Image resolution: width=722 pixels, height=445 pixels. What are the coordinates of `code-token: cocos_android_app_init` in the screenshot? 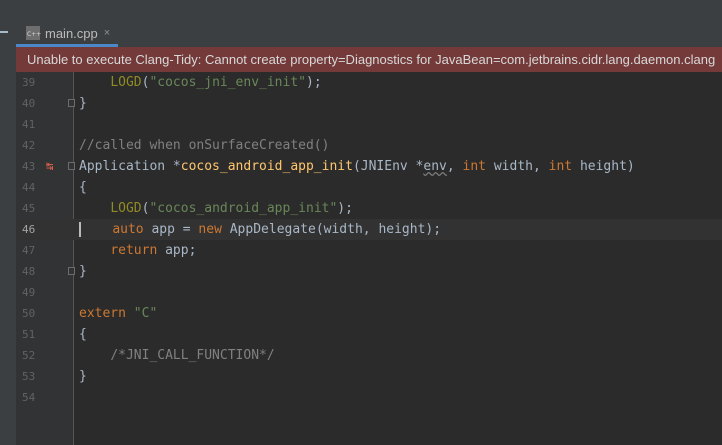 It's located at (266, 166).